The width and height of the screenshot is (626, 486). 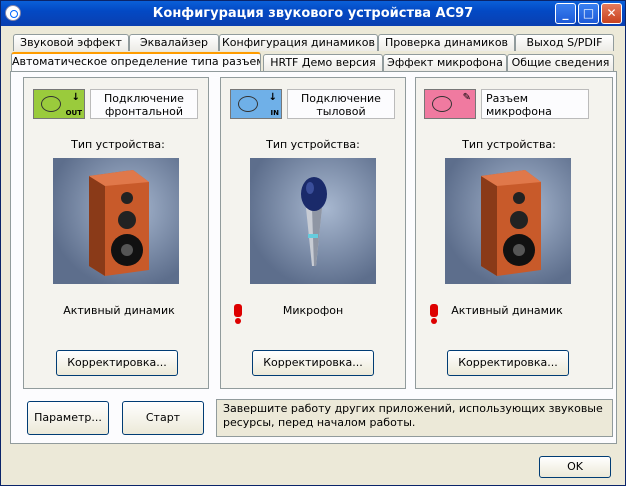 I want to click on minimize-button: _, so click(x=565, y=13).